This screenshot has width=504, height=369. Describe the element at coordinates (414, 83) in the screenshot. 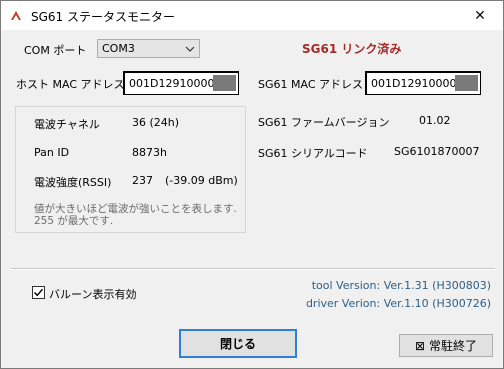

I see `sg61-mac-value: 001D12910000` at that location.